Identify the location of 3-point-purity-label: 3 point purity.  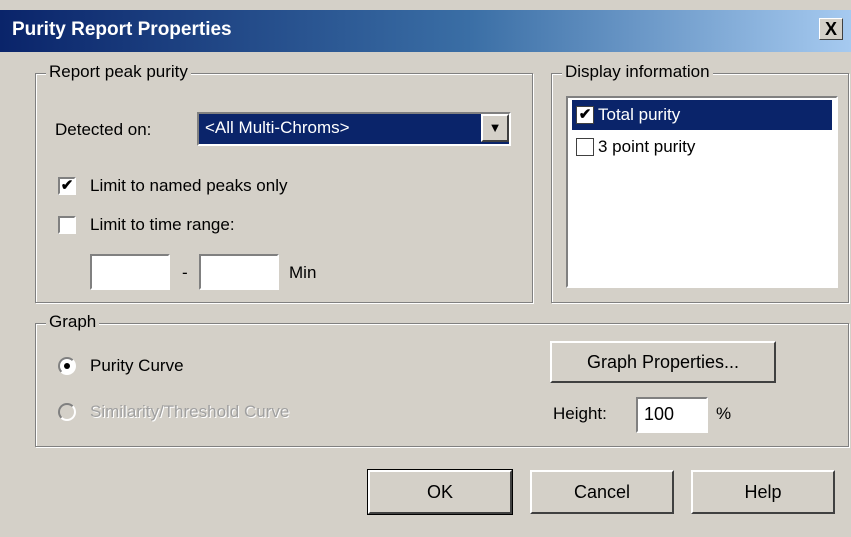
(647, 146).